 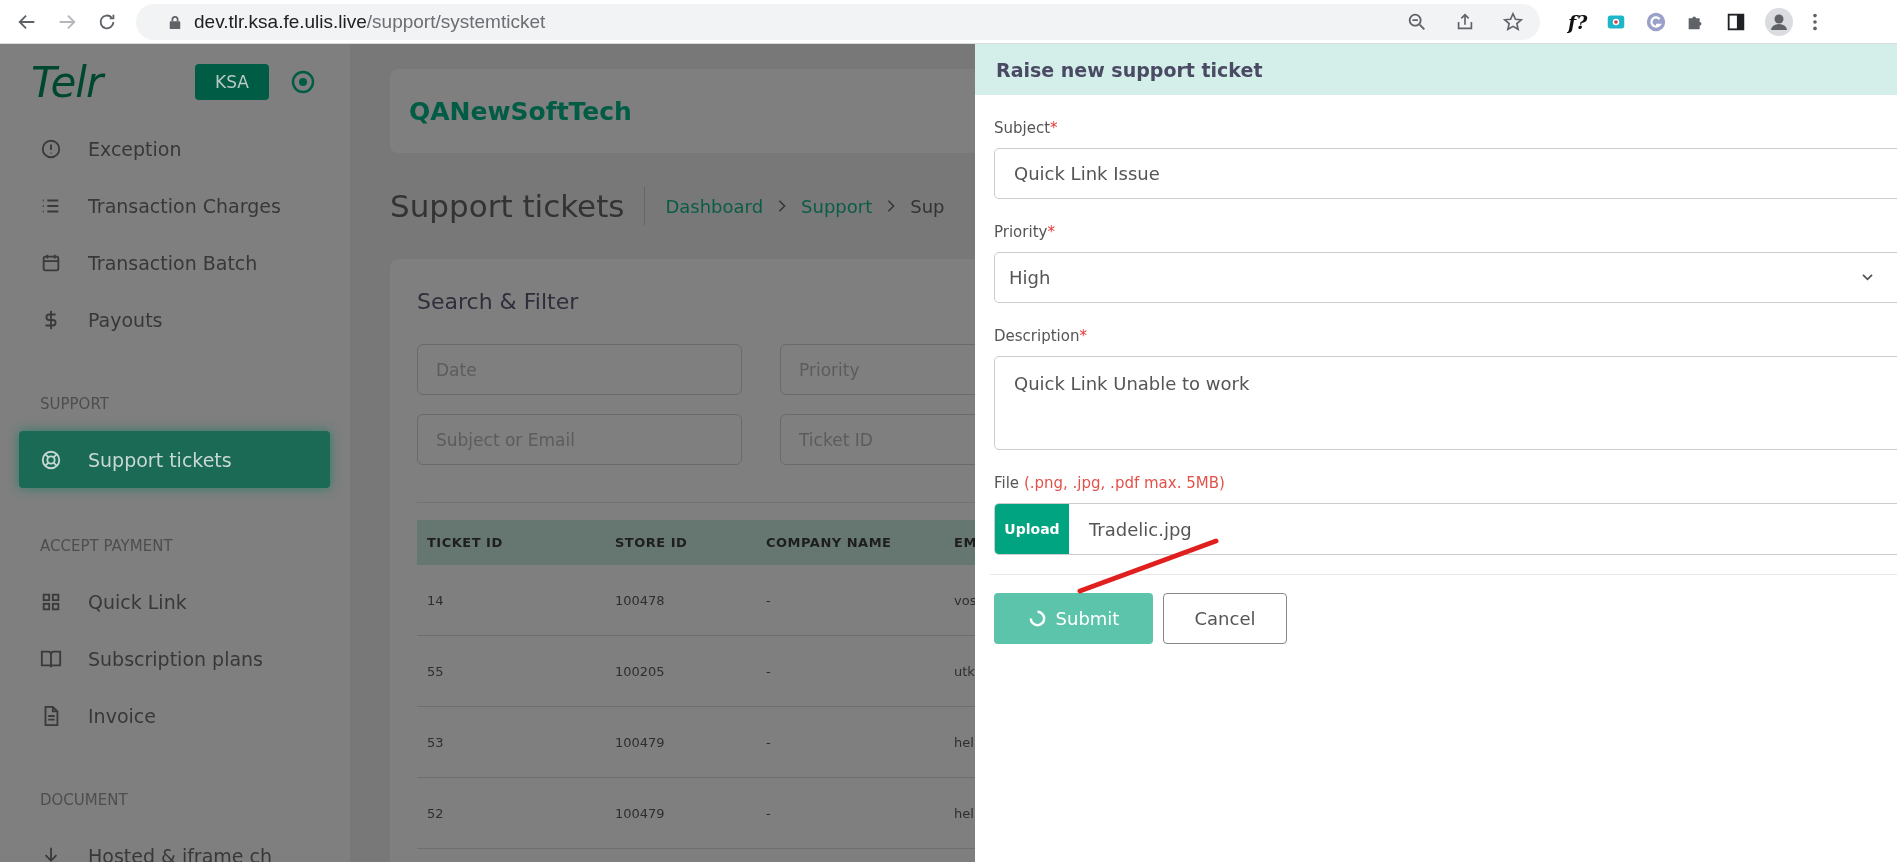 What do you see at coordinates (435, 813) in the screenshot?
I see `table-cell: 52` at bounding box center [435, 813].